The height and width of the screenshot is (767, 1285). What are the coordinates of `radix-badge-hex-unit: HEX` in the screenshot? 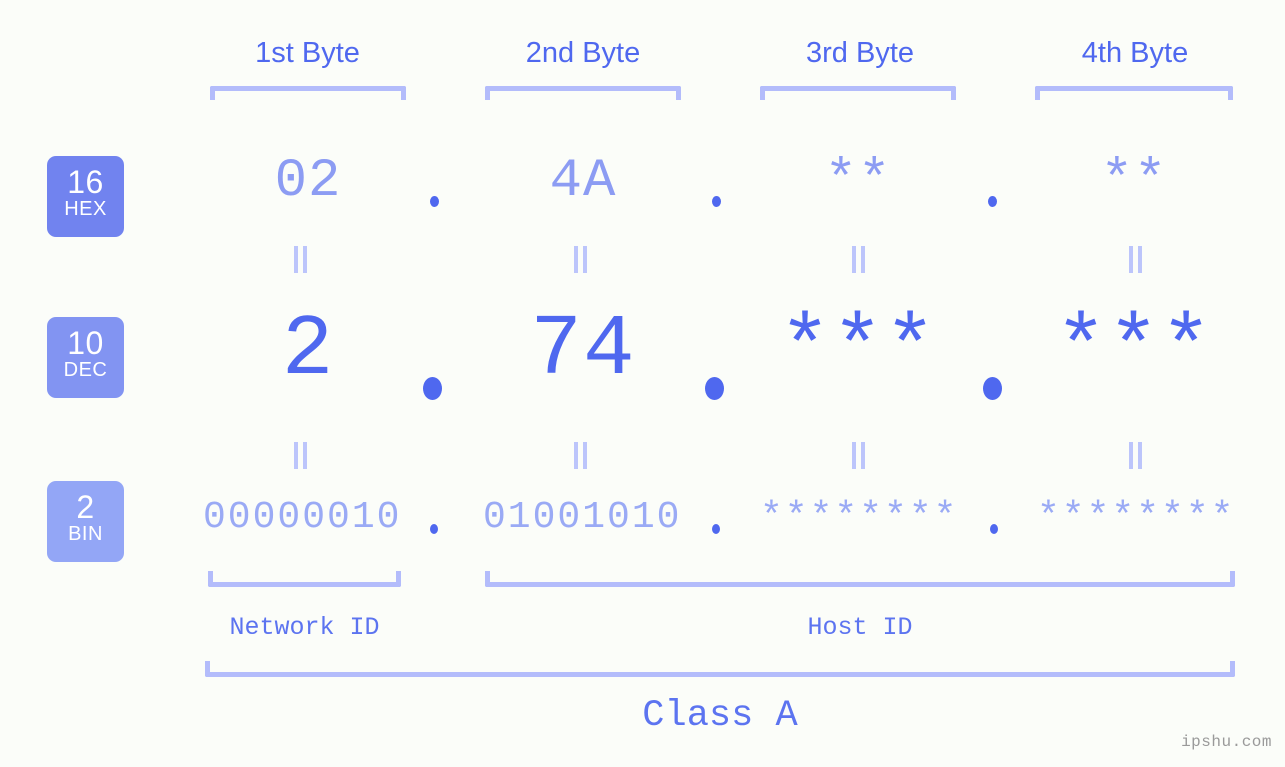 It's located at (85, 209).